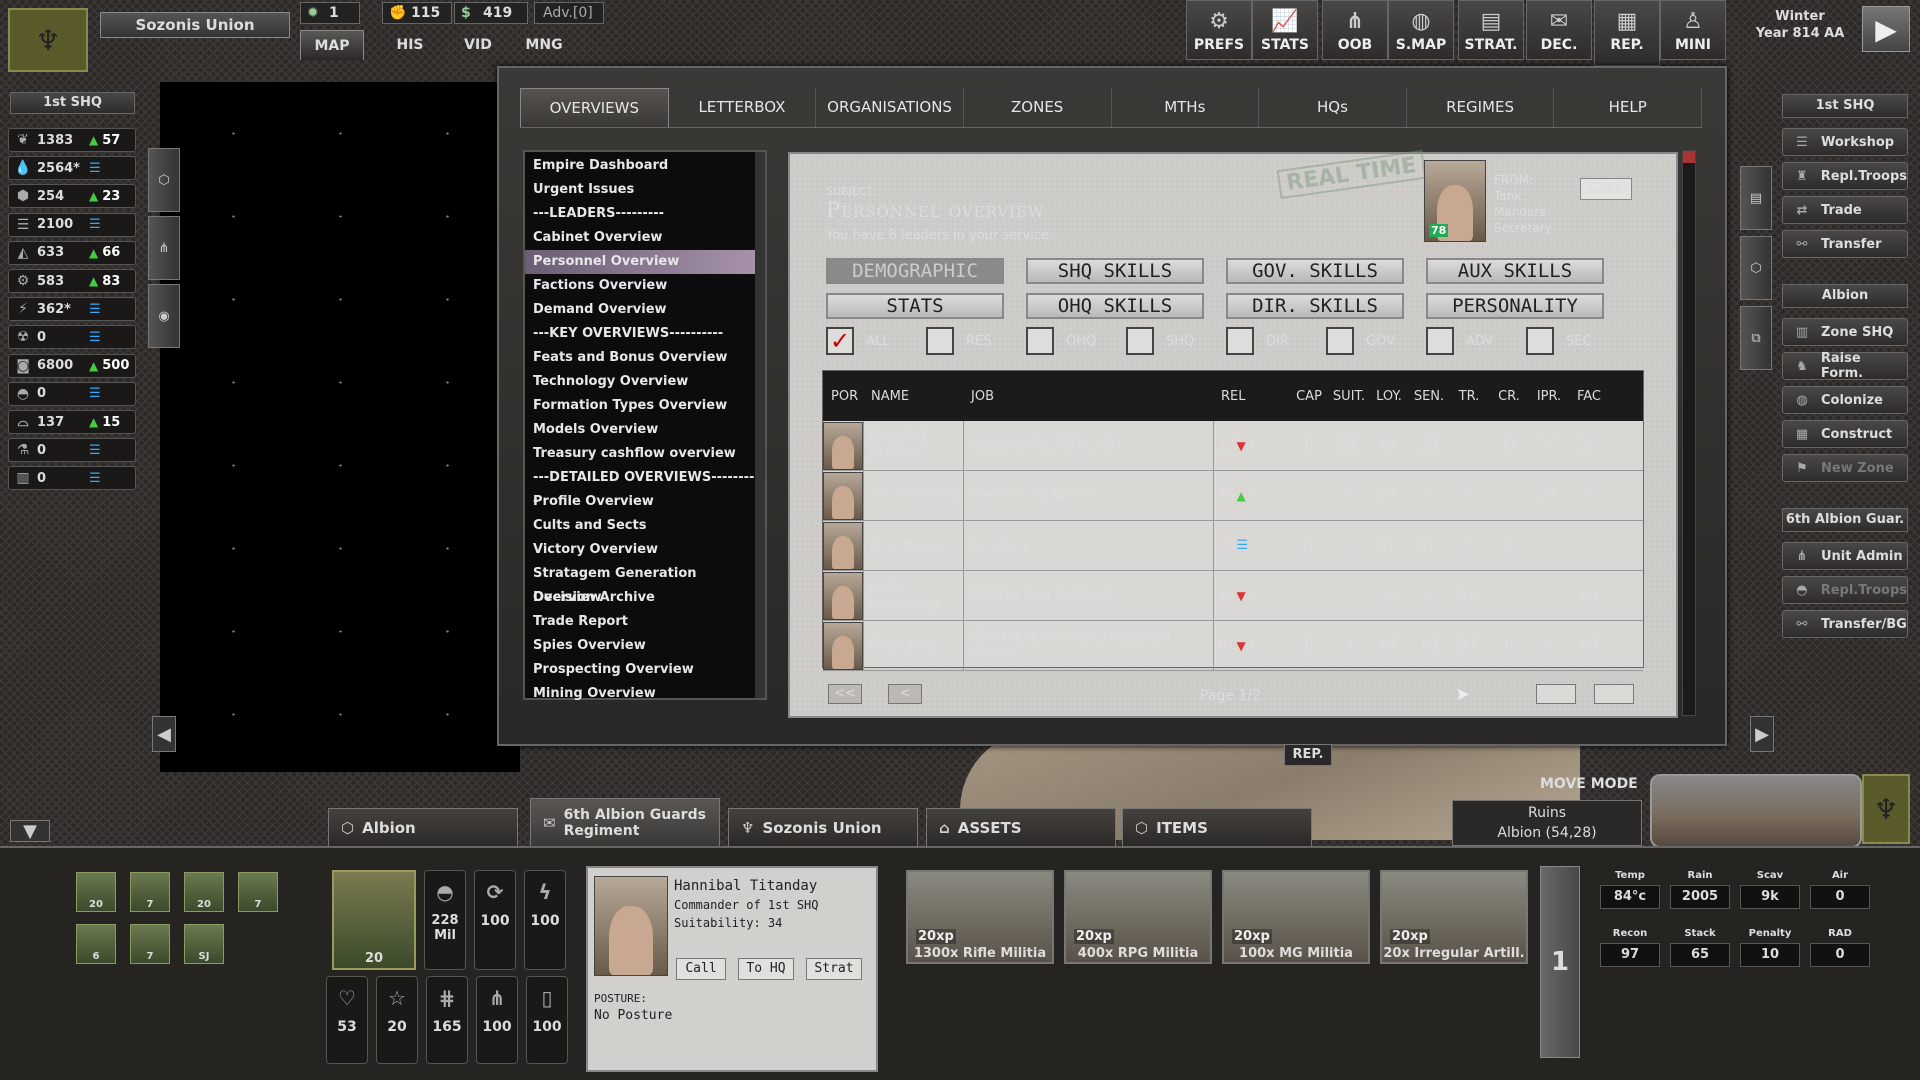 This screenshot has width=1920, height=1080. I want to click on menu-item: Treasury cashflow overview, so click(645, 454).